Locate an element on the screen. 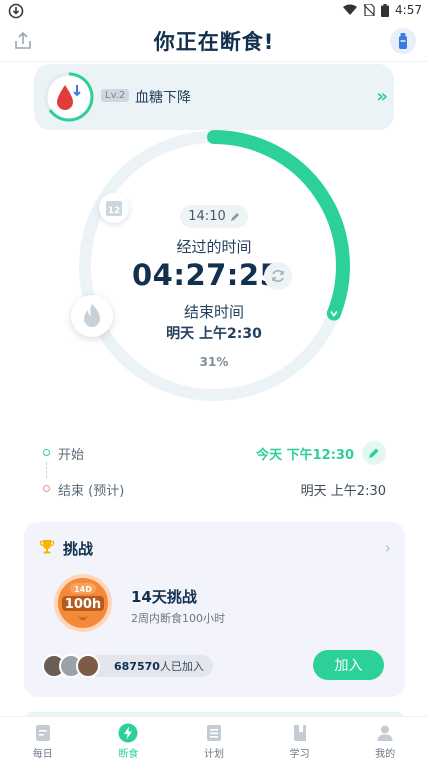 This screenshot has height=762, width=428. profile-icon is located at coordinates (385, 733).